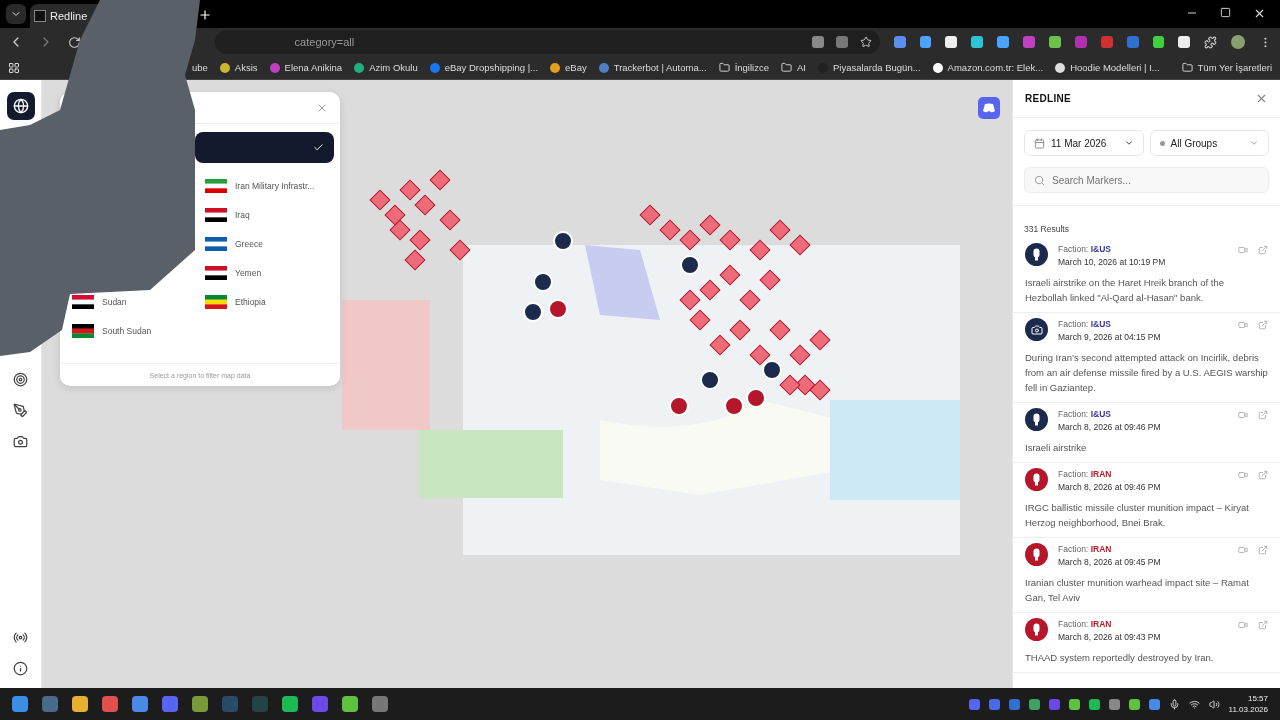 Image resolution: width=1280 pixels, height=720 pixels. Describe the element at coordinates (20, 106) in the screenshot. I see `app-logo` at that location.